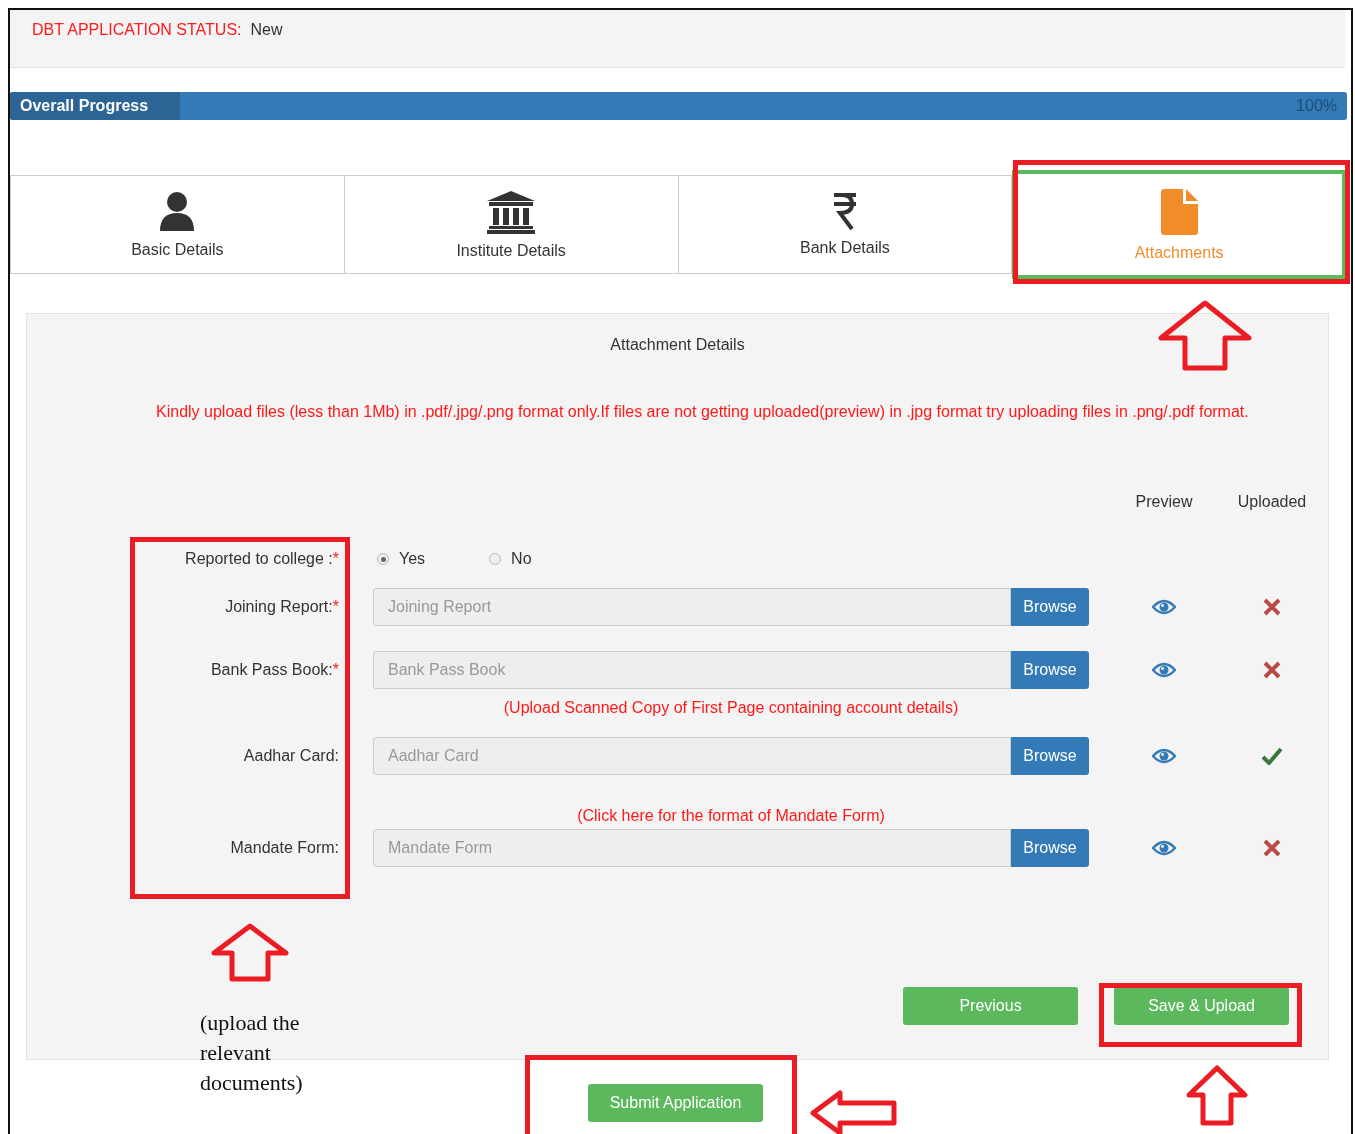 This screenshot has height=1134, width=1355. What do you see at coordinates (844, 211) in the screenshot?
I see `rupee-icon` at bounding box center [844, 211].